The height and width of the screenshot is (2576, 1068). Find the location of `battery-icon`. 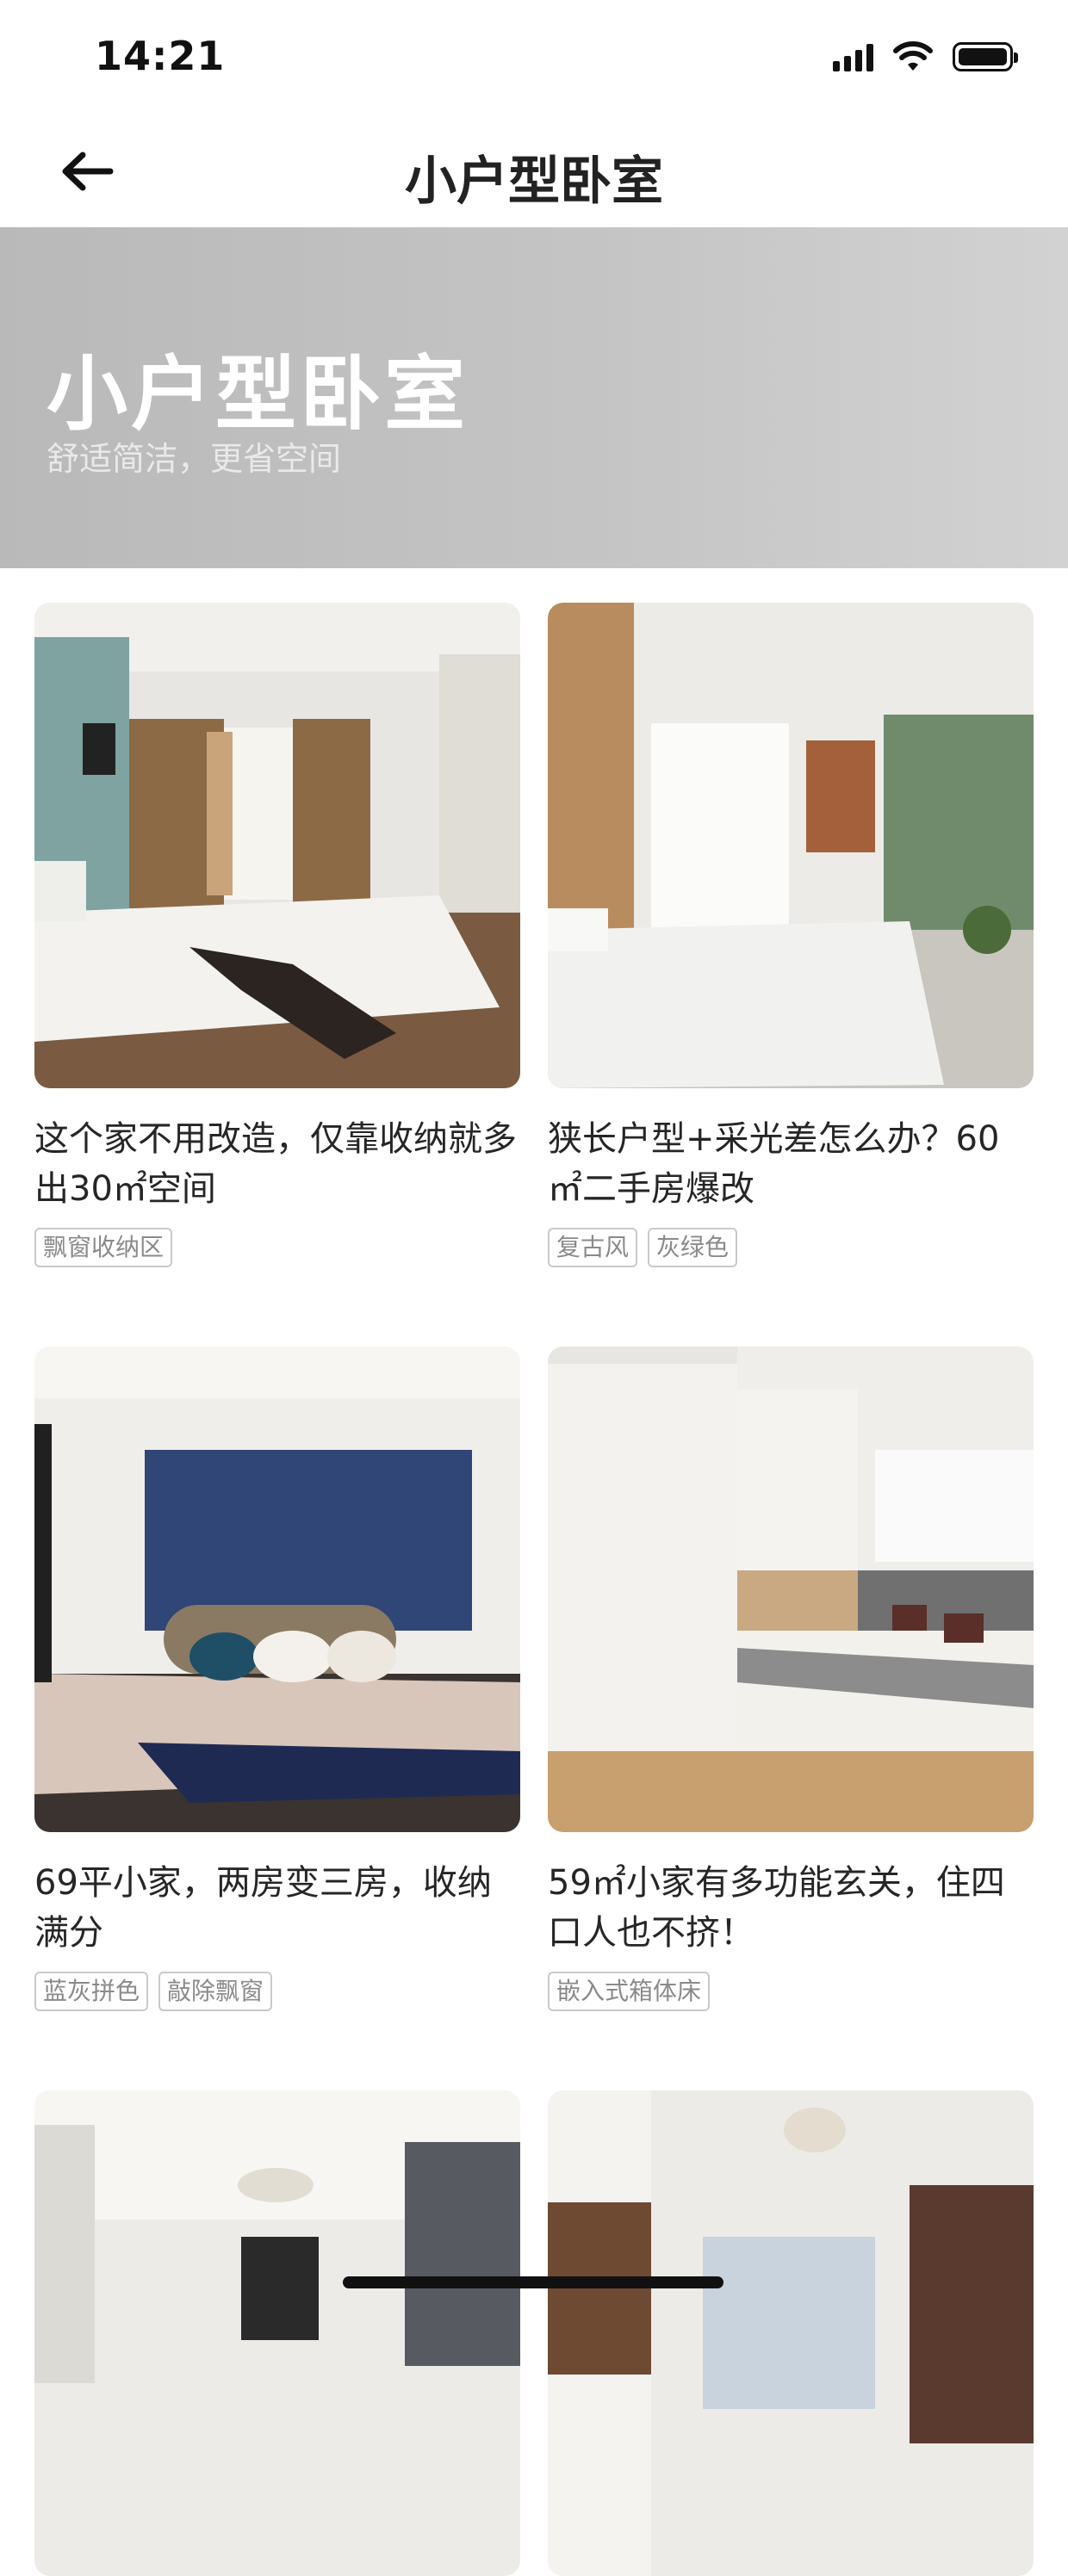

battery-icon is located at coordinates (985, 57).